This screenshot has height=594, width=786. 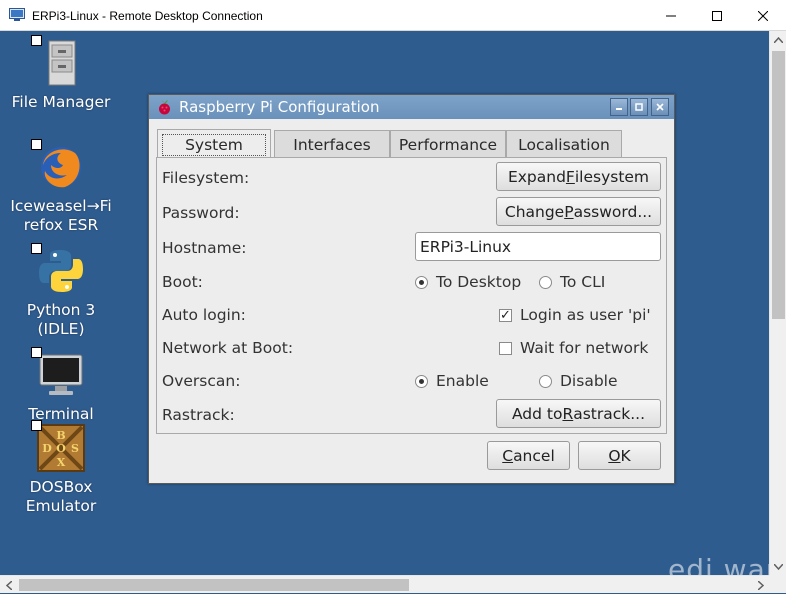 I want to click on radio-label: To CLI, so click(x=583, y=282).